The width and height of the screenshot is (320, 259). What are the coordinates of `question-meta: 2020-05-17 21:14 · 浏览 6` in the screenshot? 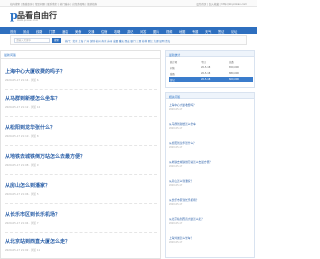 It's located at (22, 80).